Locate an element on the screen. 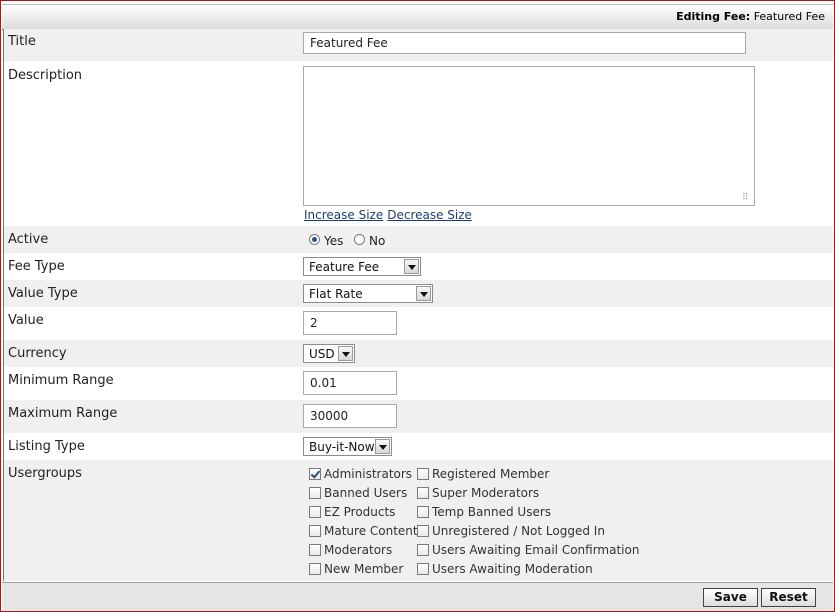 The width and height of the screenshot is (835, 612). maximum-range-input is located at coordinates (350, 416).